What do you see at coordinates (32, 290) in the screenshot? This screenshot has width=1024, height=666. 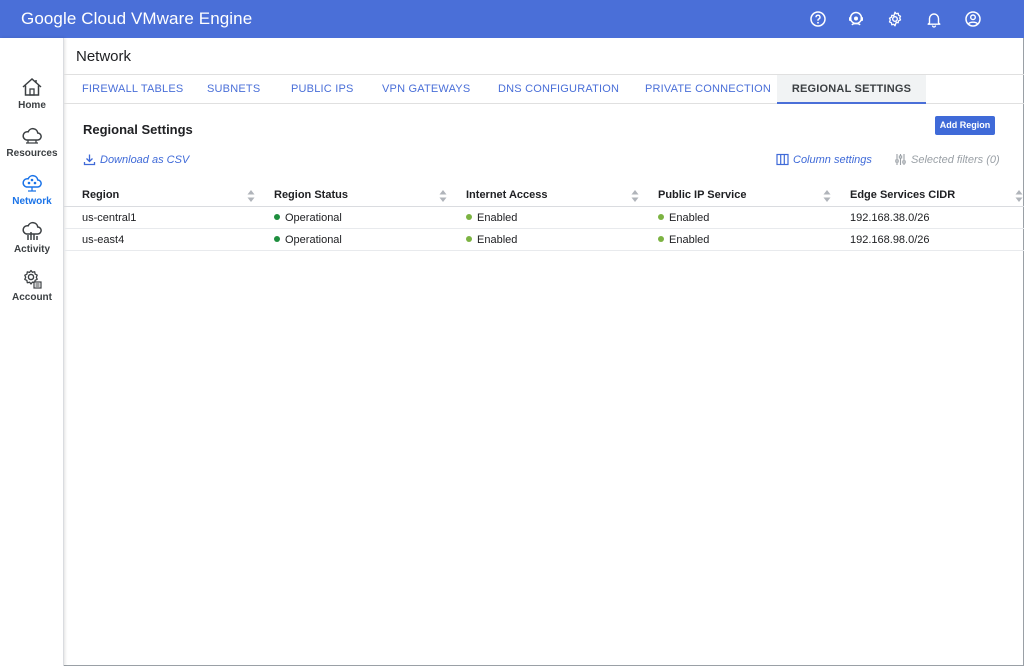 I see `sidebar-item-account: Account` at bounding box center [32, 290].